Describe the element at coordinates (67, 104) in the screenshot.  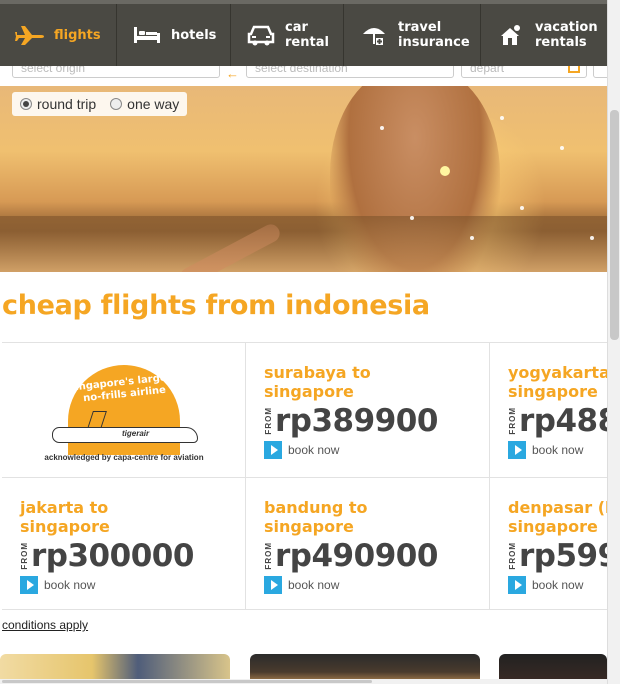
I see `round-trip-label: round trip` at that location.